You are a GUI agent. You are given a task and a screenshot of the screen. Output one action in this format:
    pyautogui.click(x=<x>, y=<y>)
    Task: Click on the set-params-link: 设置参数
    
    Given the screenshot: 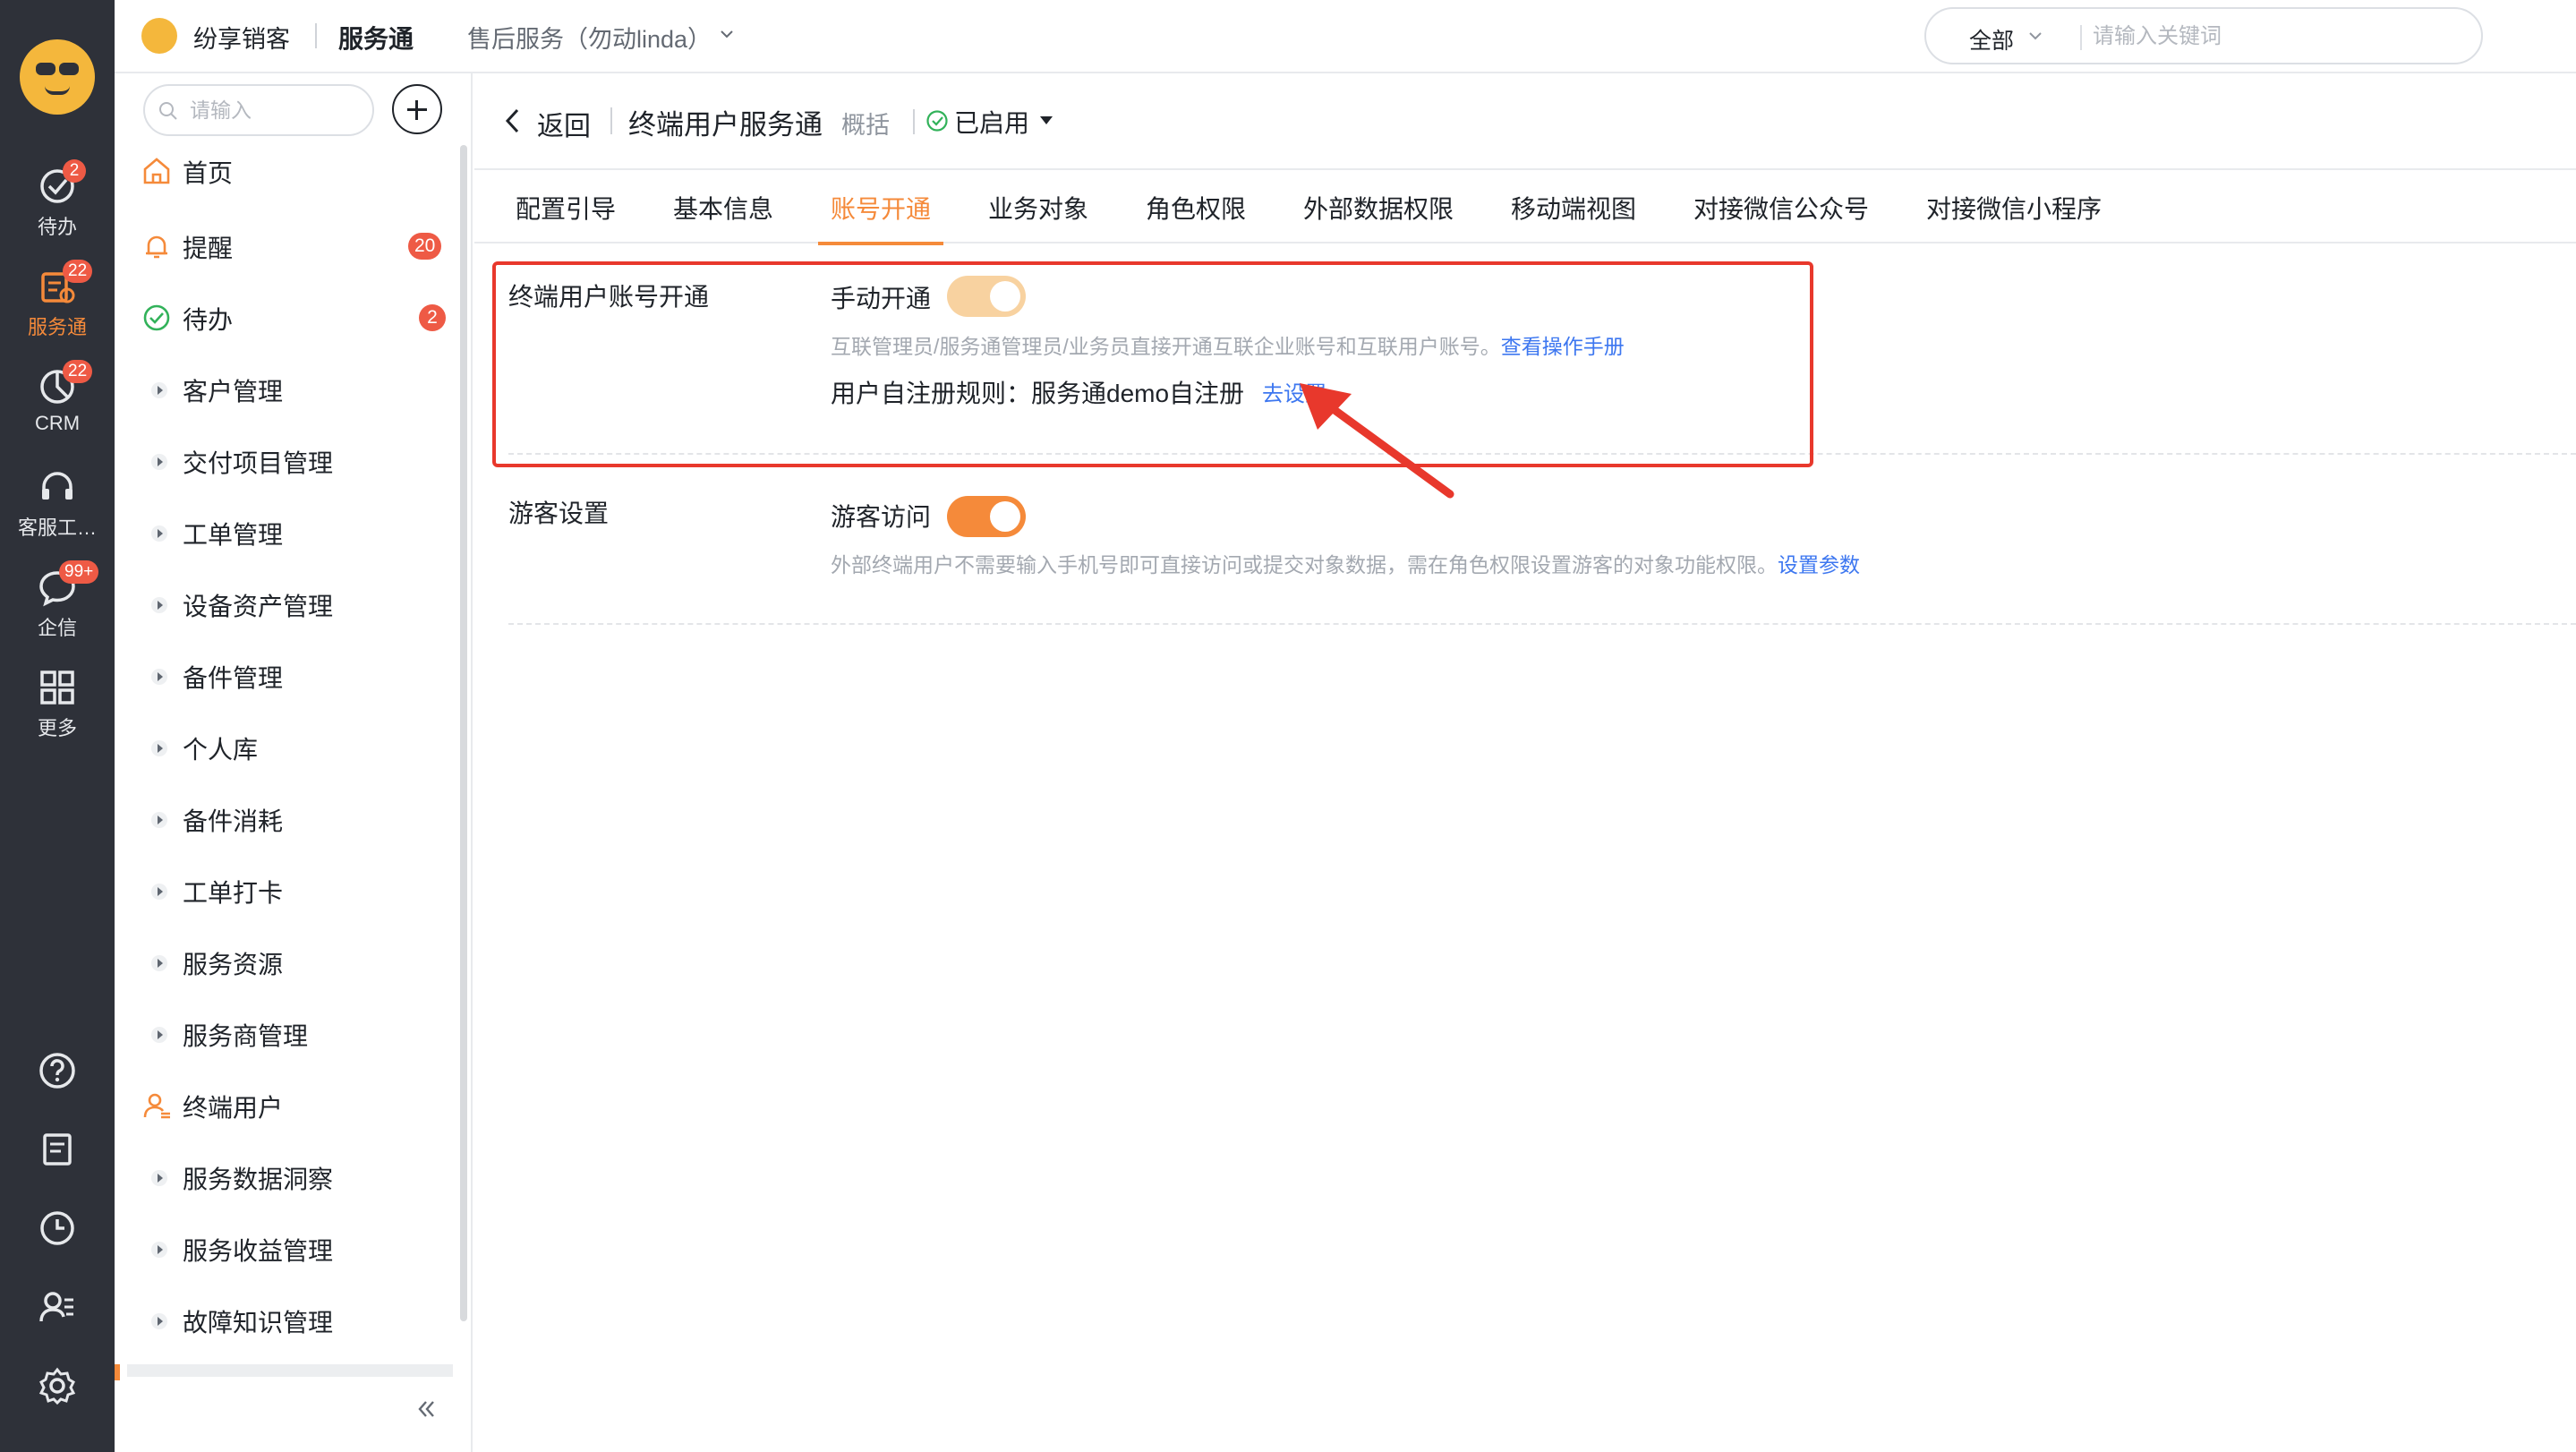 What is the action you would take?
    pyautogui.click(x=1819, y=565)
    